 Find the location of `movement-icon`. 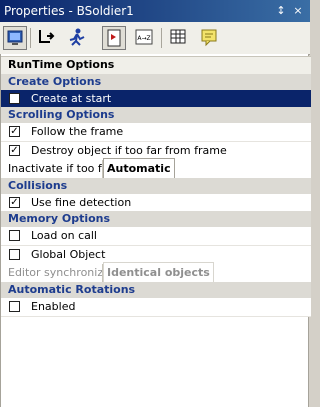

movement-icon is located at coordinates (47, 36).